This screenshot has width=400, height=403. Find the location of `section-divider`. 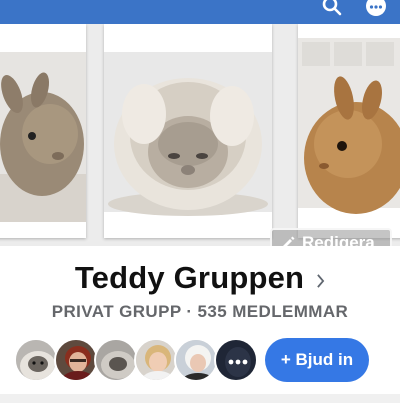

section-divider is located at coordinates (200, 398).